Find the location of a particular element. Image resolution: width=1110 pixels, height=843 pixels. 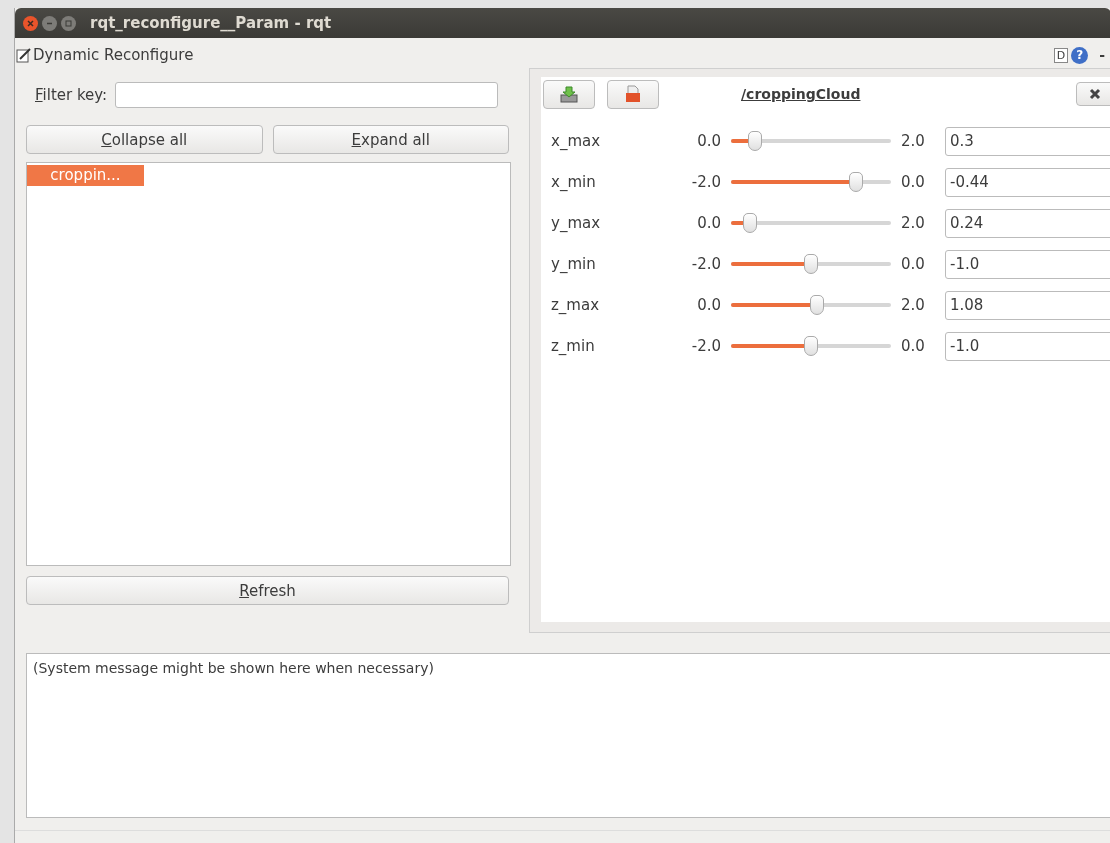

collapse-button: Collapse all is located at coordinates (144, 139).